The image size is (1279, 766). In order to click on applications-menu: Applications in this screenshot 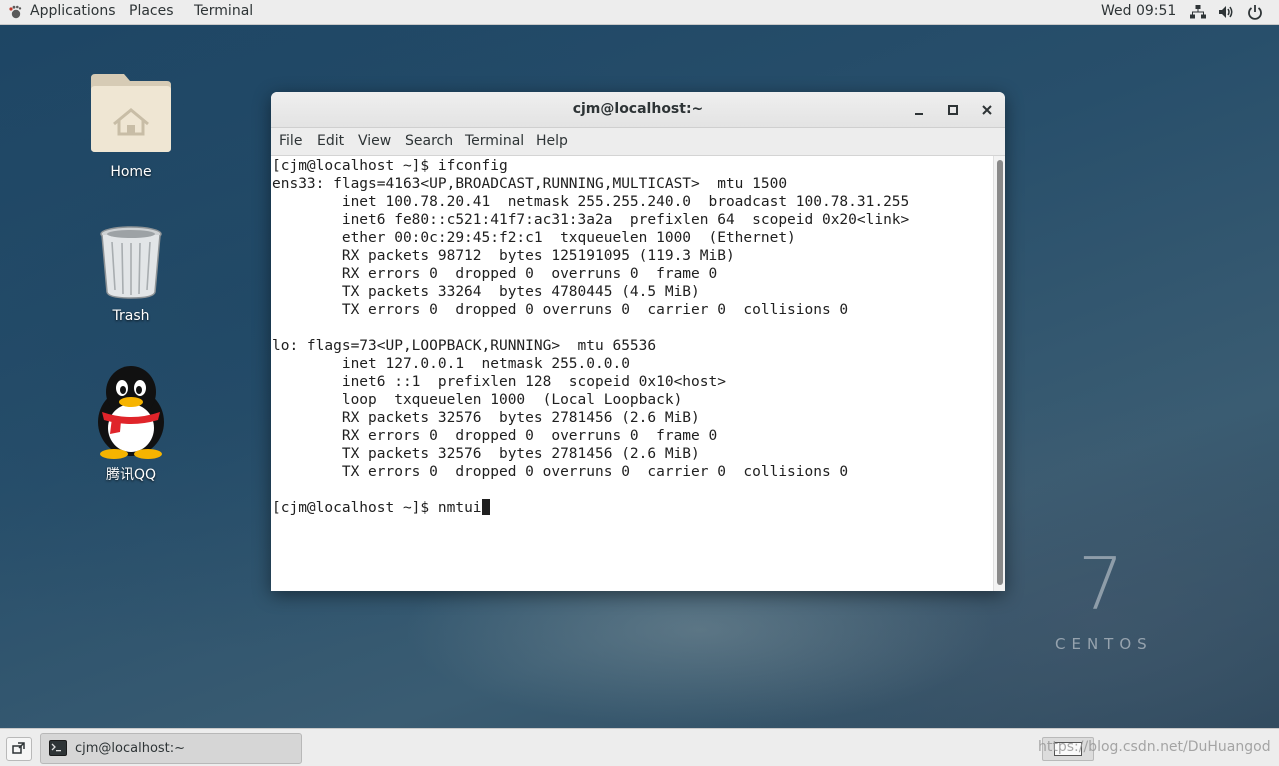, I will do `click(73, 12)`.